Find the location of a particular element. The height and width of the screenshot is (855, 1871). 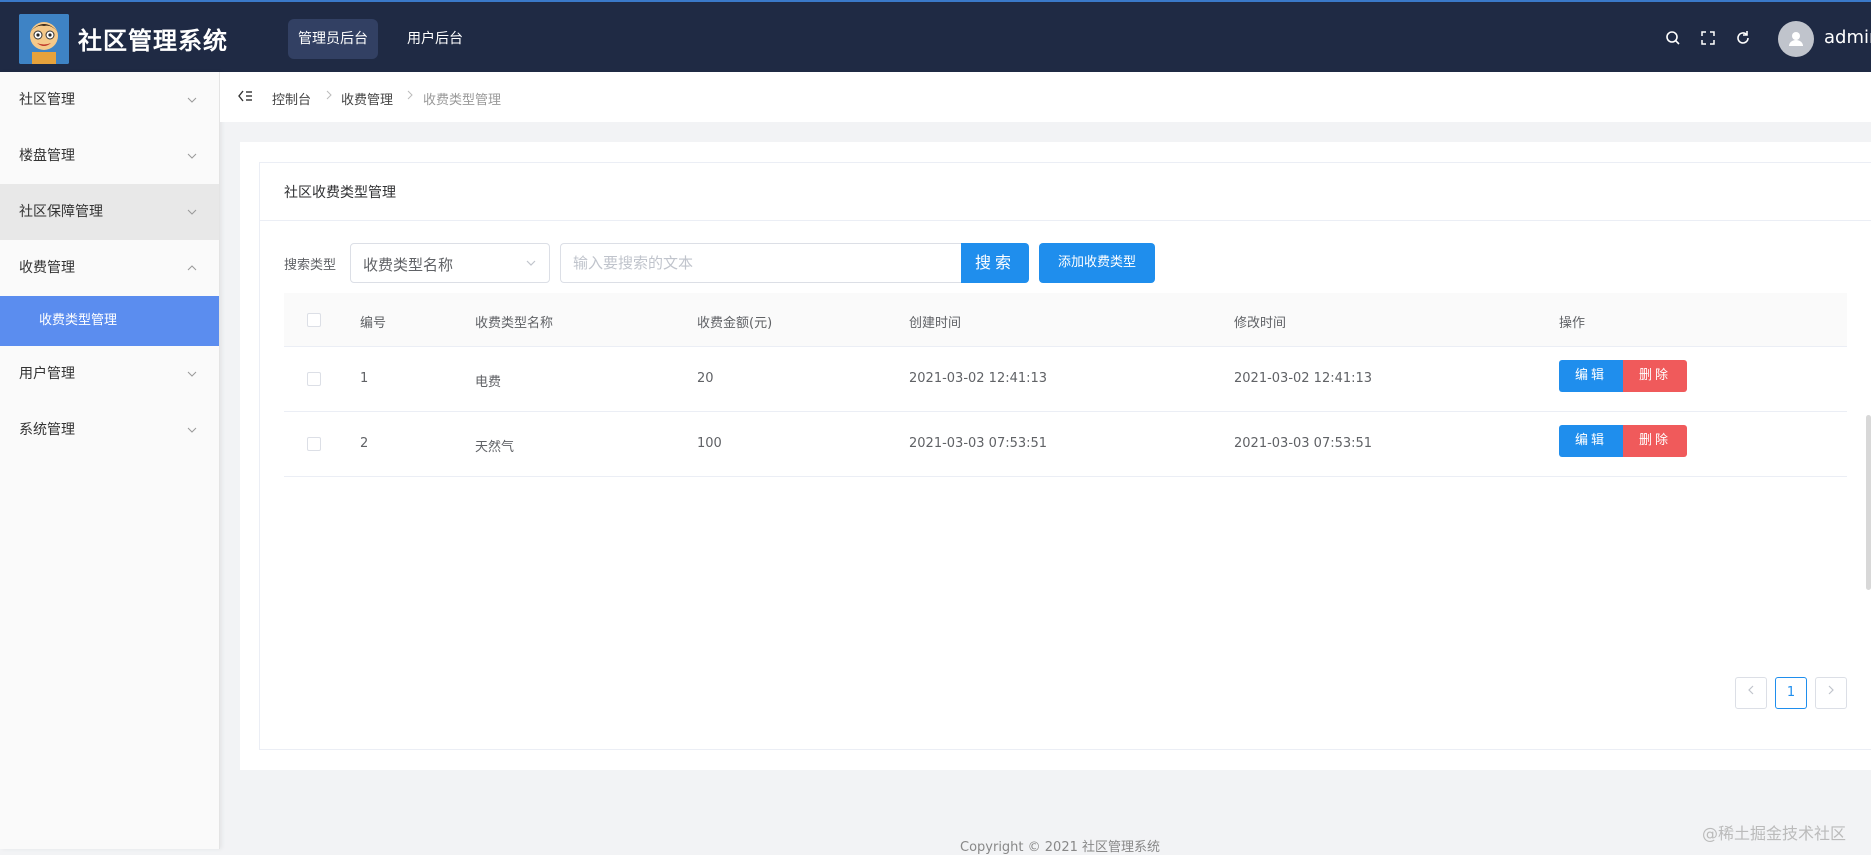

footer-copyright: Copyright © 2021 社区管理系统 is located at coordinates (1060, 847).